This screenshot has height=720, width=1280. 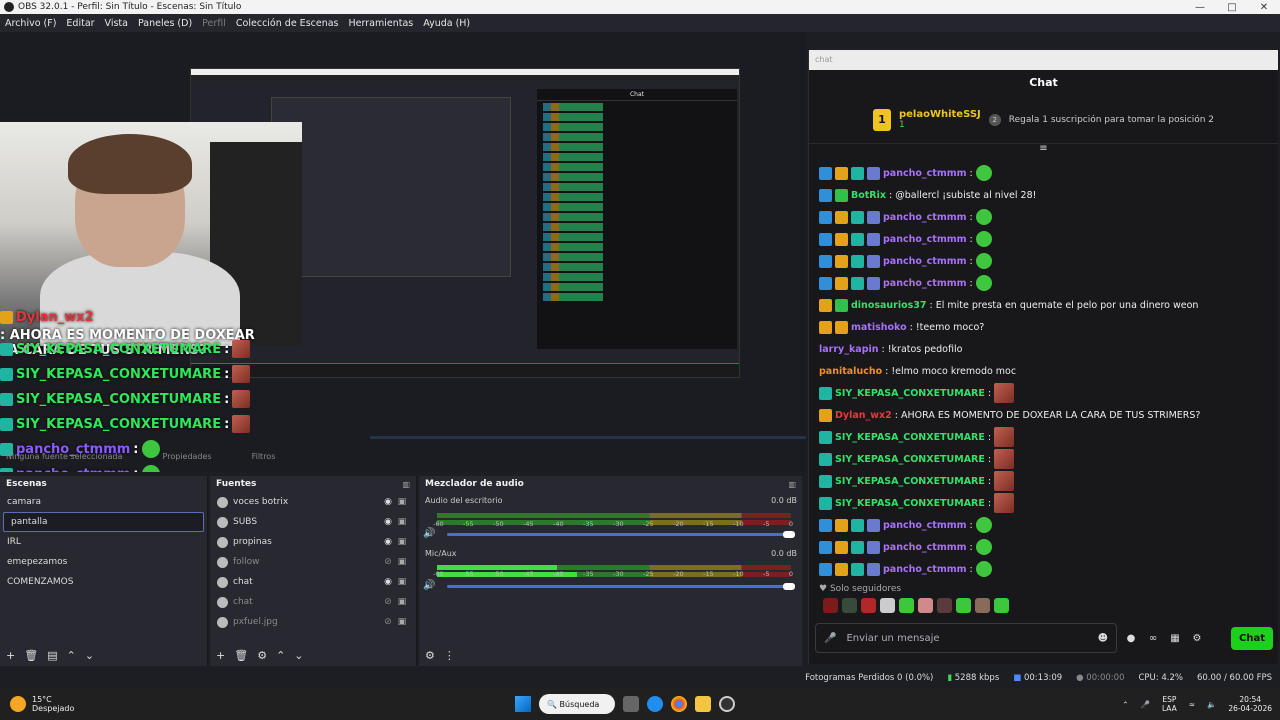 What do you see at coordinates (313, 602) in the screenshot?
I see `source-item: chat ⊘ ▣` at bounding box center [313, 602].